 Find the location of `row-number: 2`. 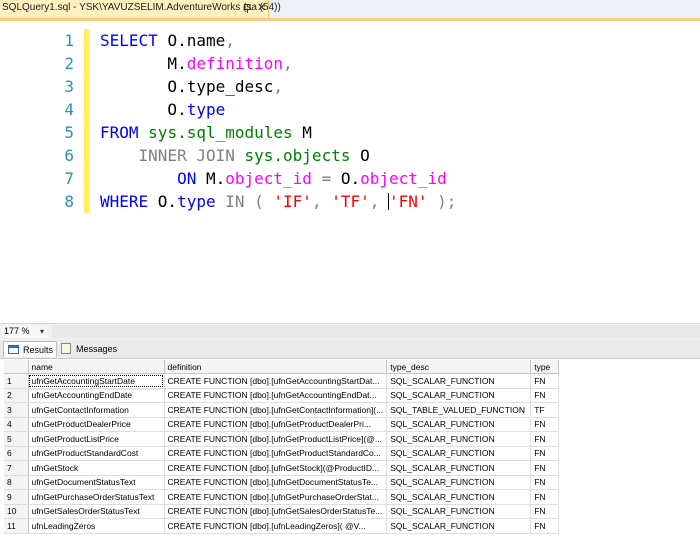

row-number: 2 is located at coordinates (16, 395).